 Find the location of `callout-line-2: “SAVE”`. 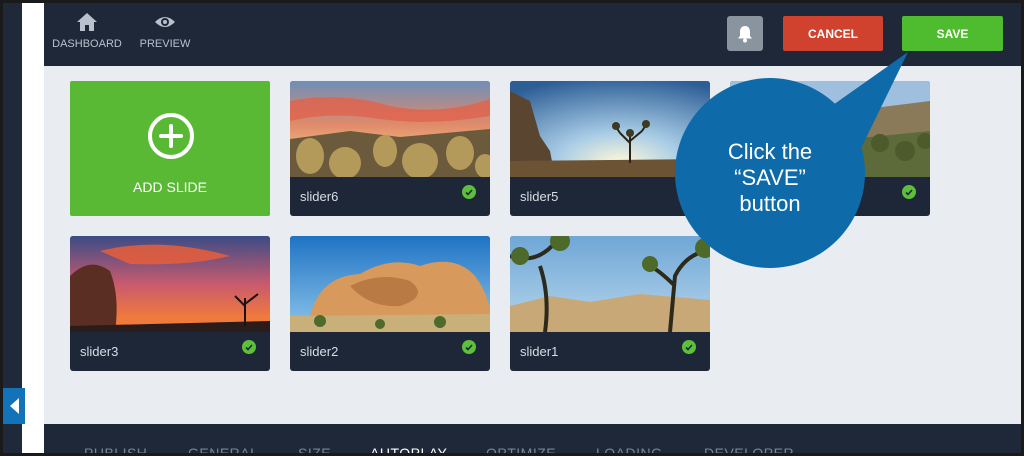

callout-line-2: “SAVE” is located at coordinates (770, 177).